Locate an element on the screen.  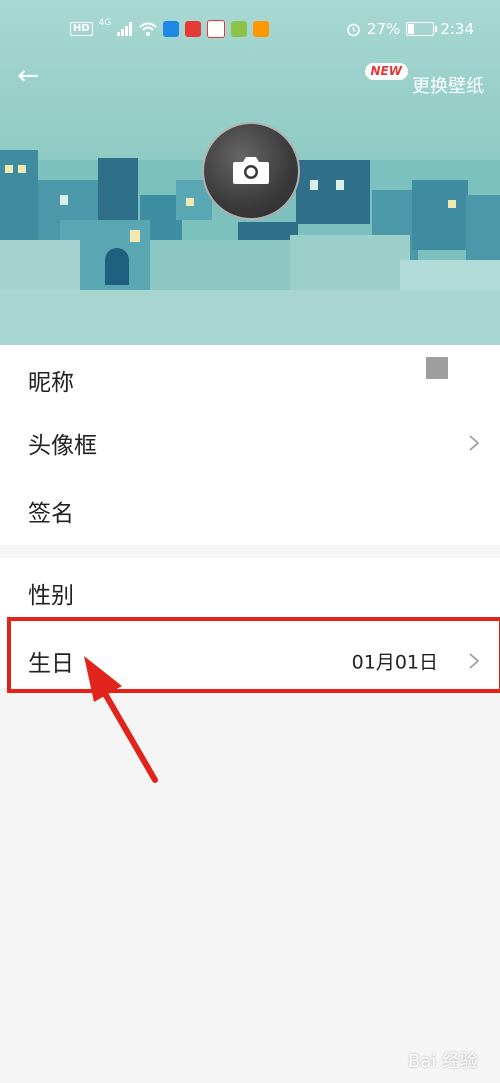
sina-app-icon is located at coordinates (216, 29).